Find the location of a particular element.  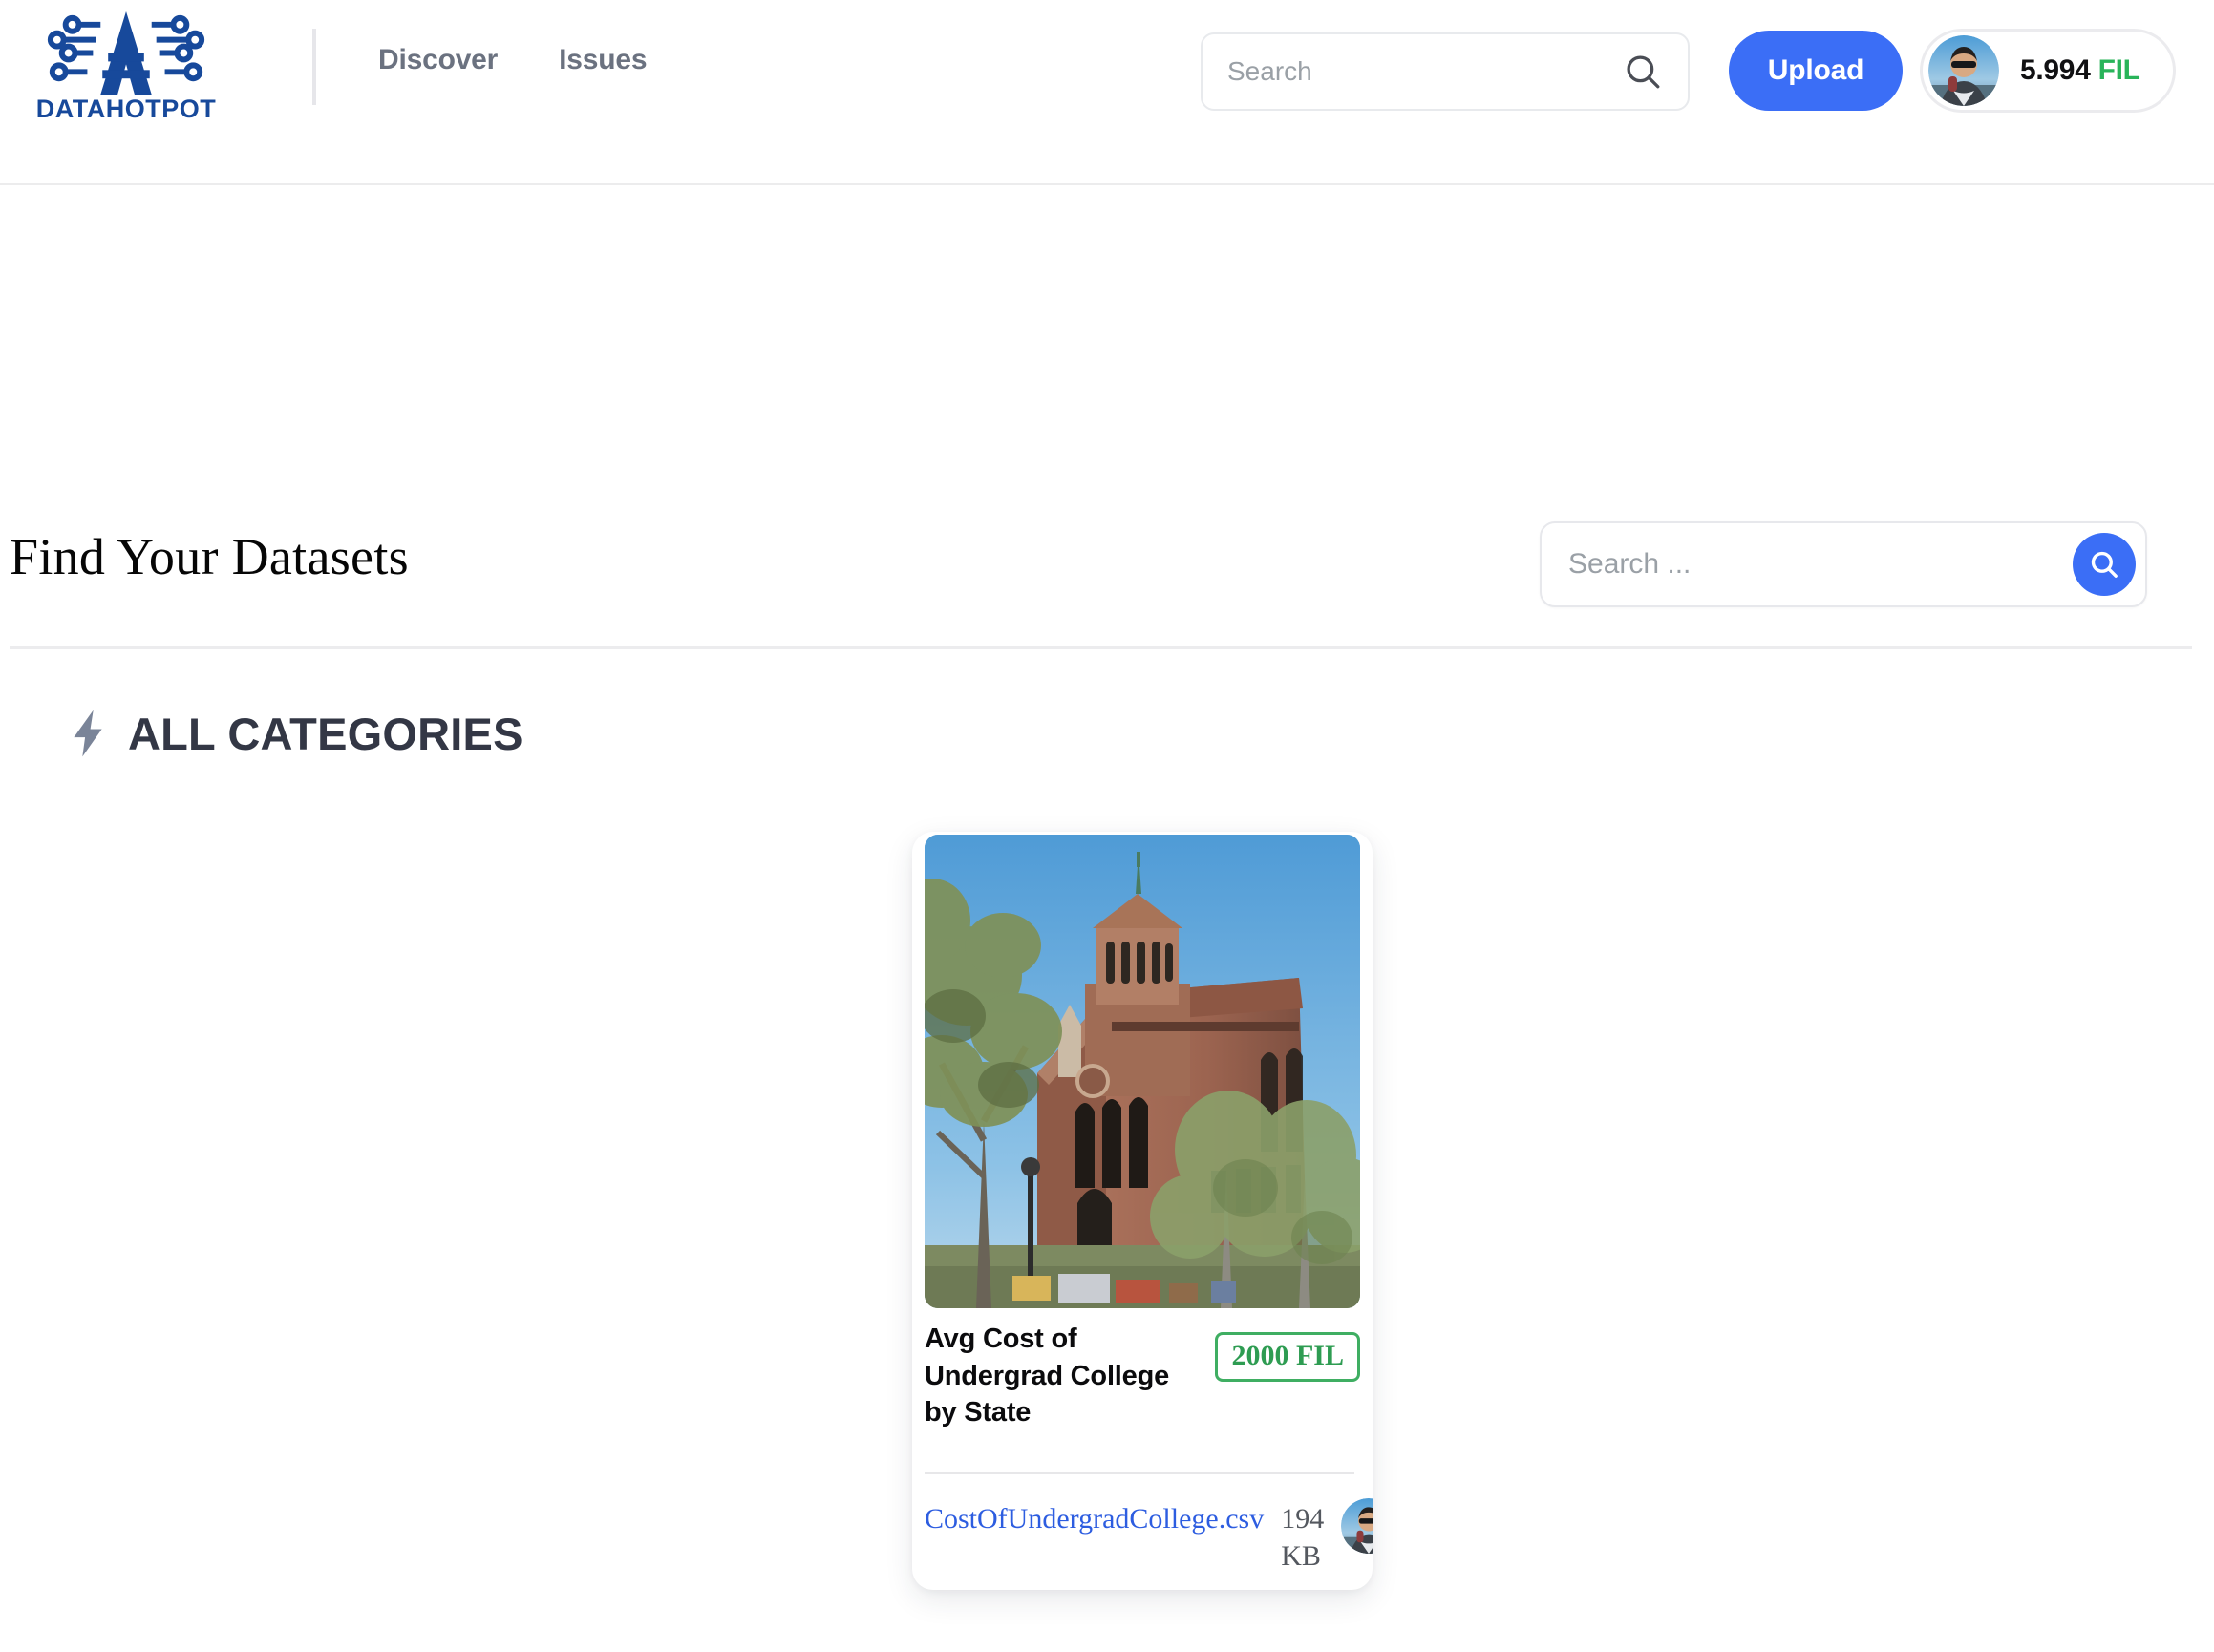

main-navigation: Discover Issues is located at coordinates (513, 60).